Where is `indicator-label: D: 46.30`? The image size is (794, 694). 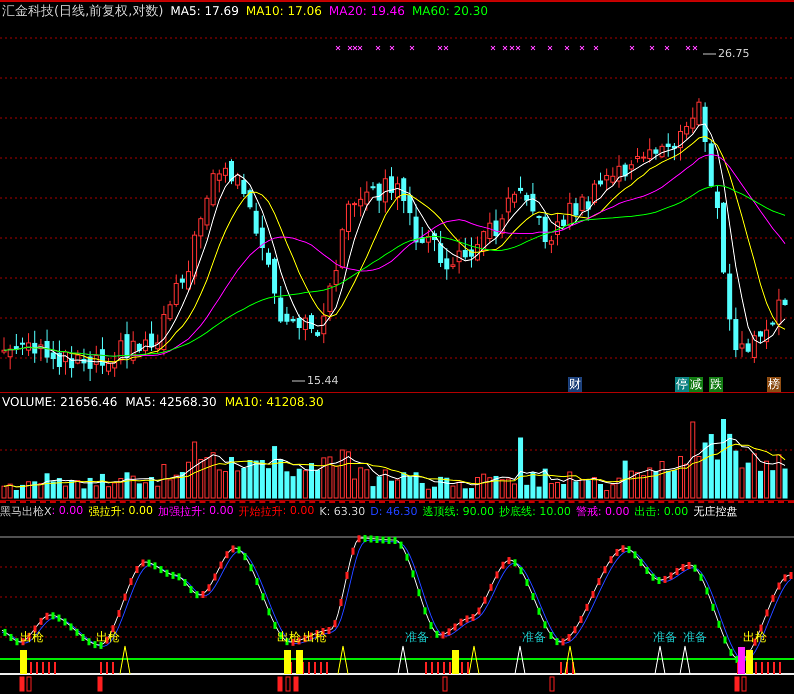
indicator-label: D: 46.30 is located at coordinates (394, 511).